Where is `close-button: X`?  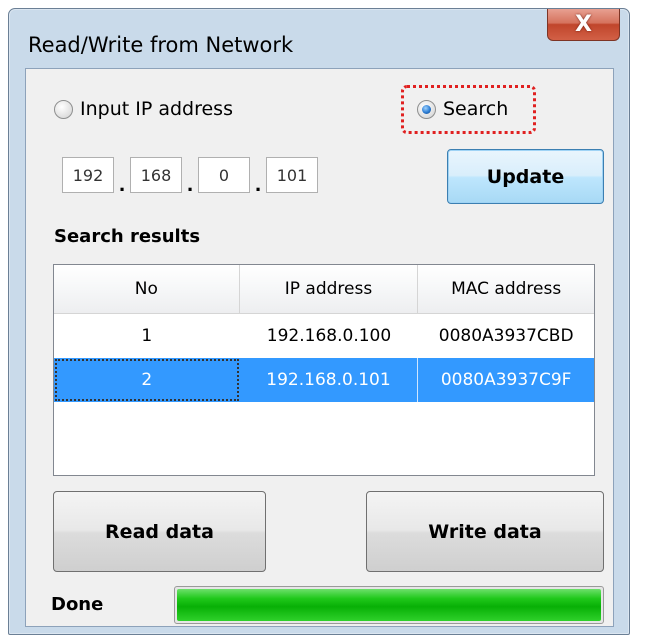 close-button: X is located at coordinates (583, 25).